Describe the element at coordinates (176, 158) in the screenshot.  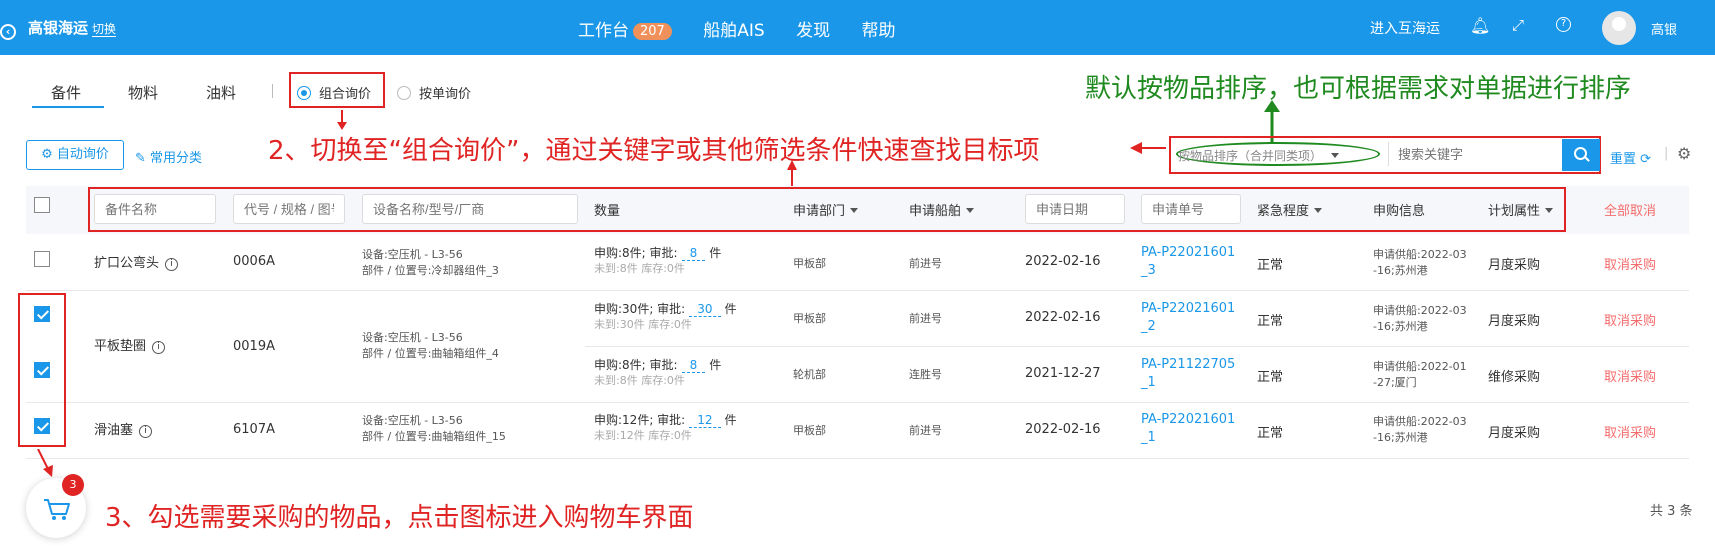
I see `common-category-label: 常用分类` at that location.